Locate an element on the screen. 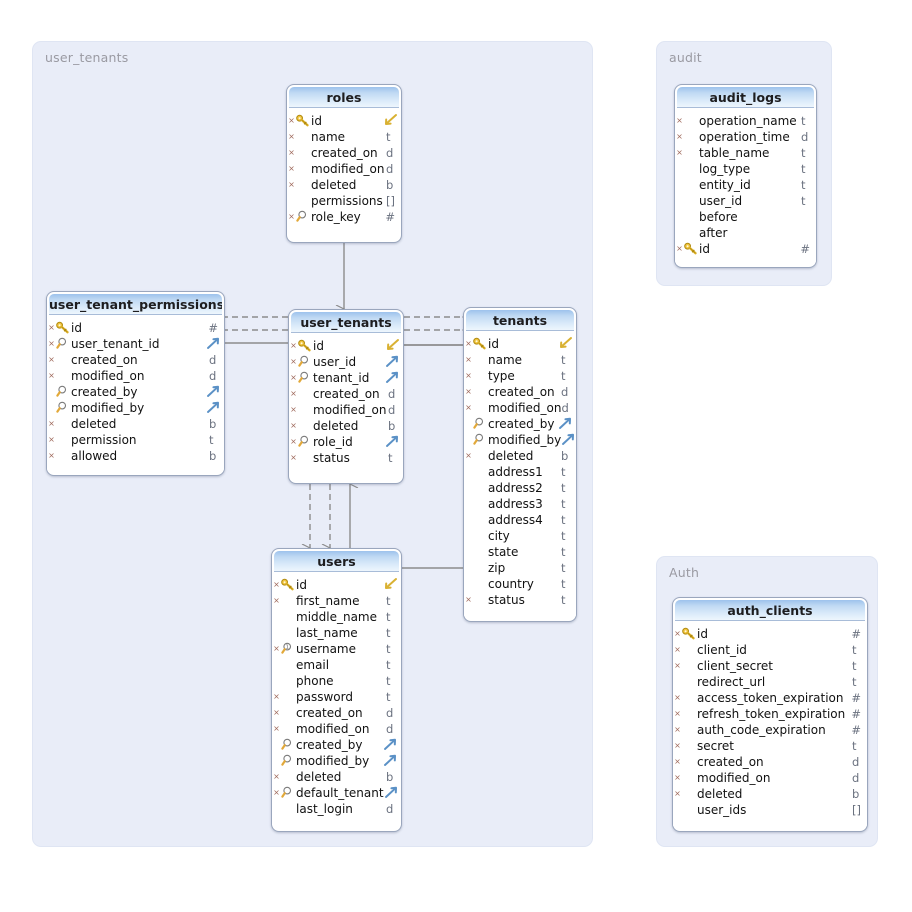 The height and width of the screenshot is (912, 912). column-row: address4 t is located at coordinates (520, 520).